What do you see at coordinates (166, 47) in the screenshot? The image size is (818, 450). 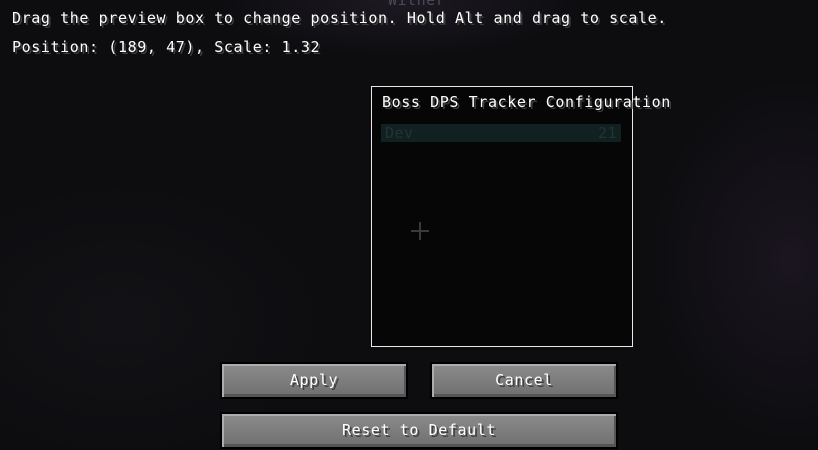 I see `position-scale-readout: Position: (189, 47), Scale: 1.32` at bounding box center [166, 47].